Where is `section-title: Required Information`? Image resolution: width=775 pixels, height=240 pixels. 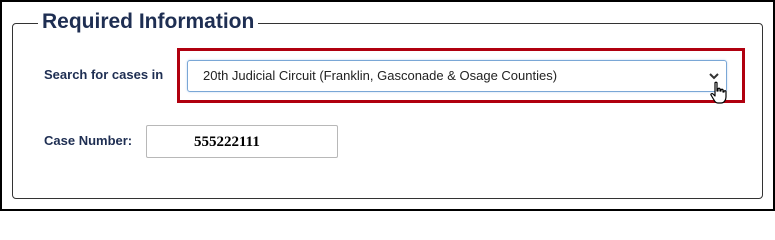 section-title: Required Information is located at coordinates (148, 22).